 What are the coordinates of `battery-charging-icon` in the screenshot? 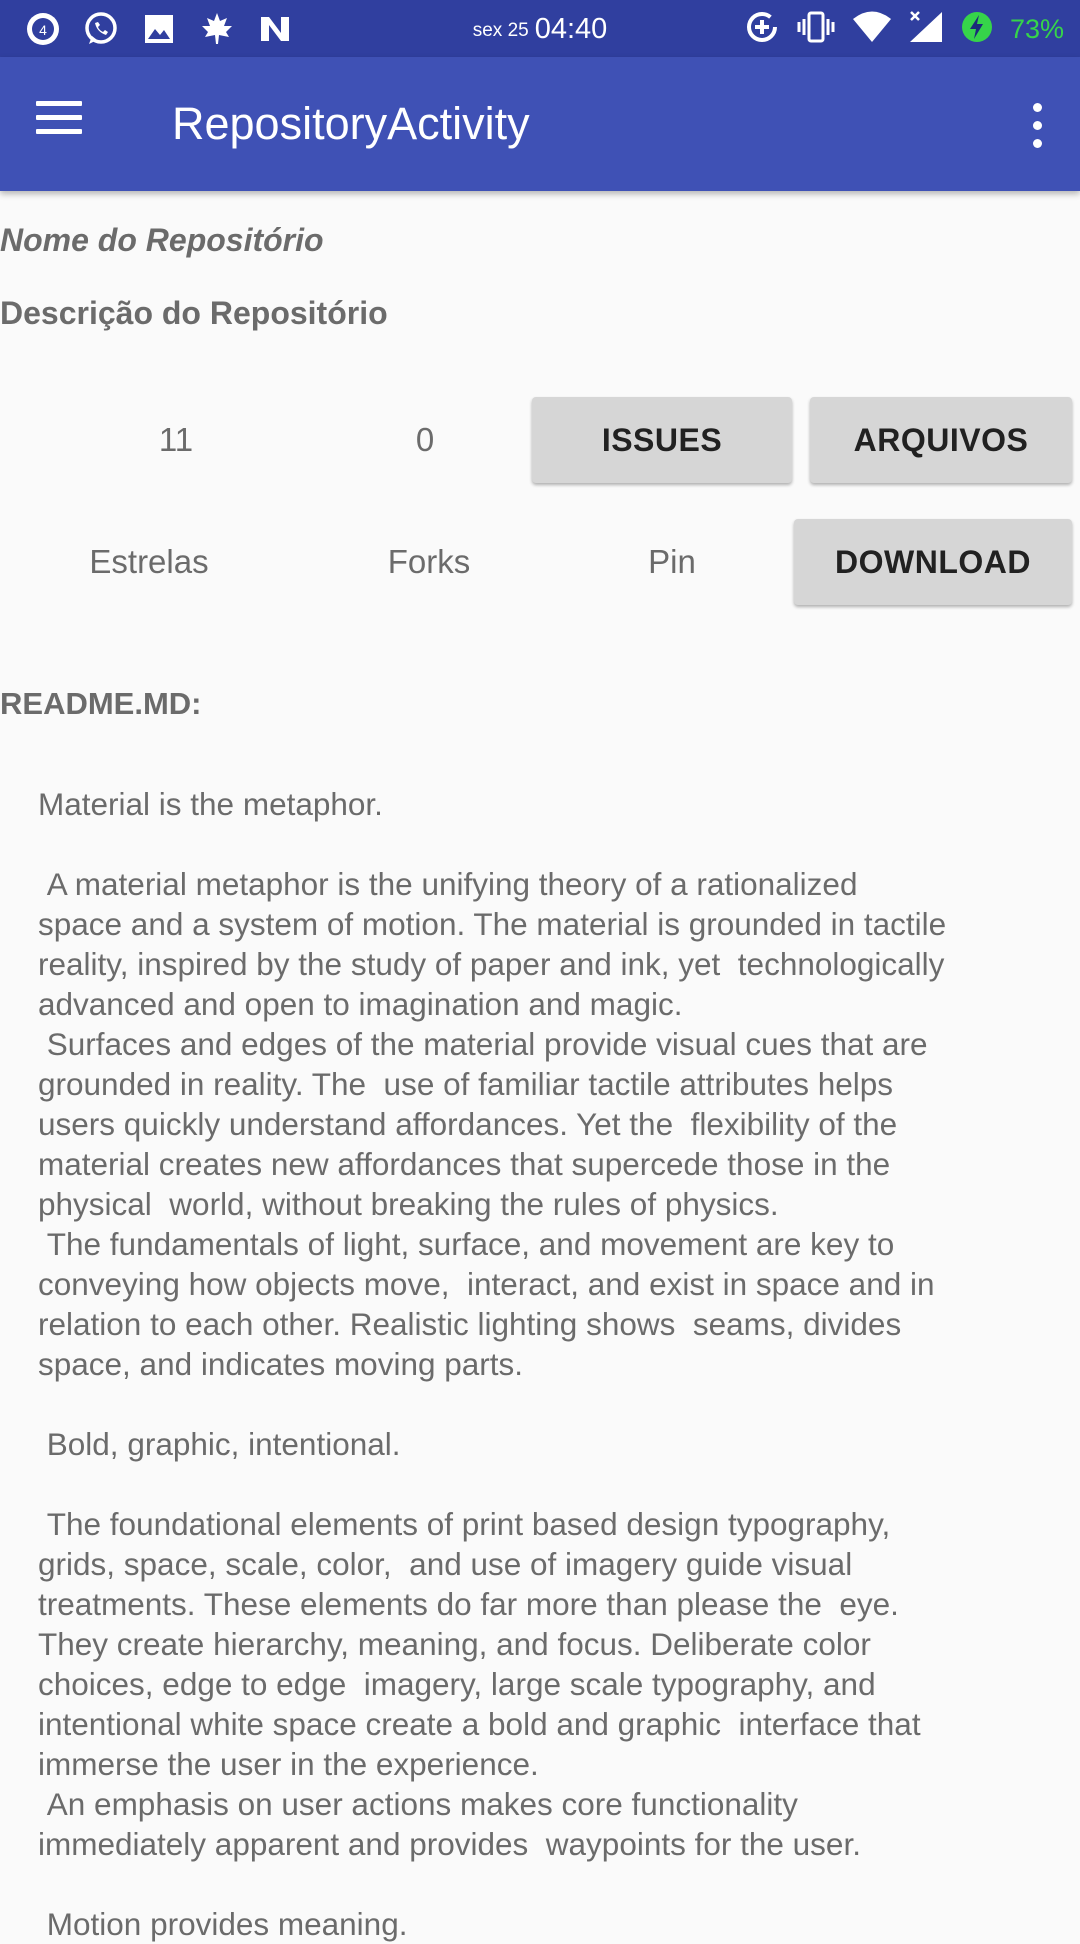 It's located at (977, 29).